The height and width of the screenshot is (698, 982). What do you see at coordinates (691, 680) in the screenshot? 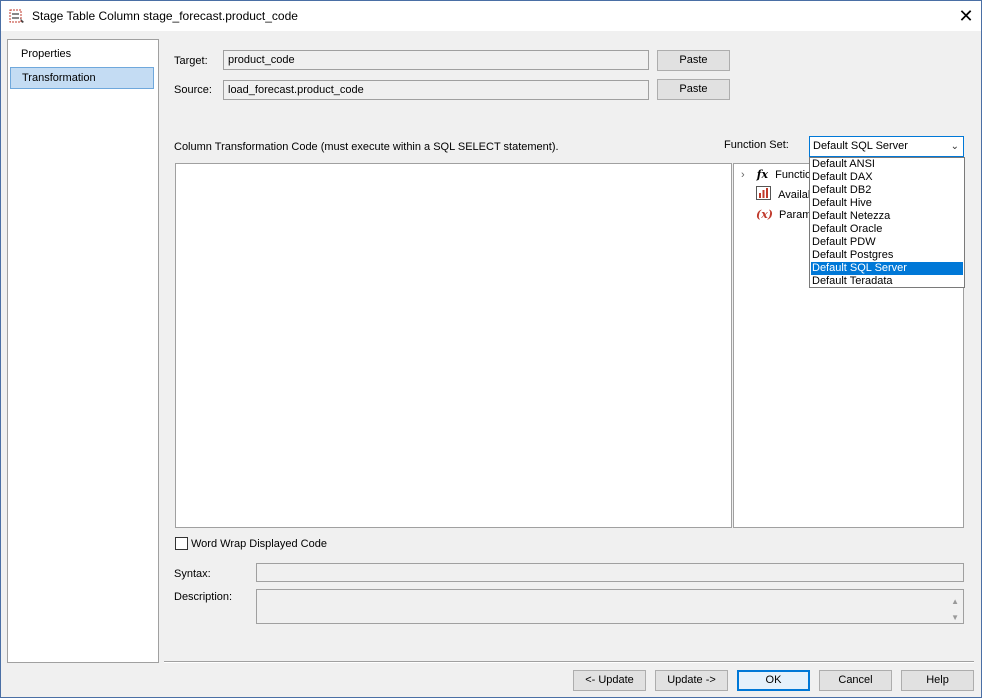
I see `update-next-button: Update ->` at bounding box center [691, 680].